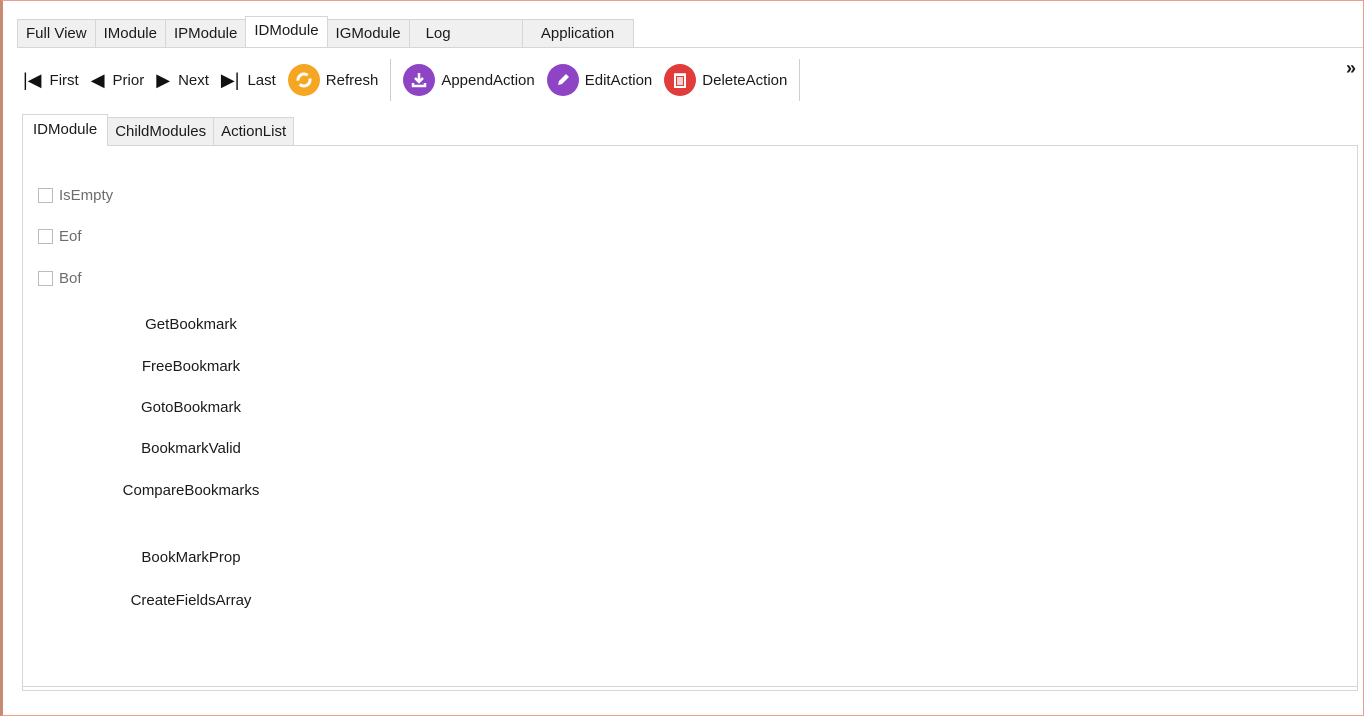  Describe the element at coordinates (303, 80) in the screenshot. I see `refresh-icon` at that location.